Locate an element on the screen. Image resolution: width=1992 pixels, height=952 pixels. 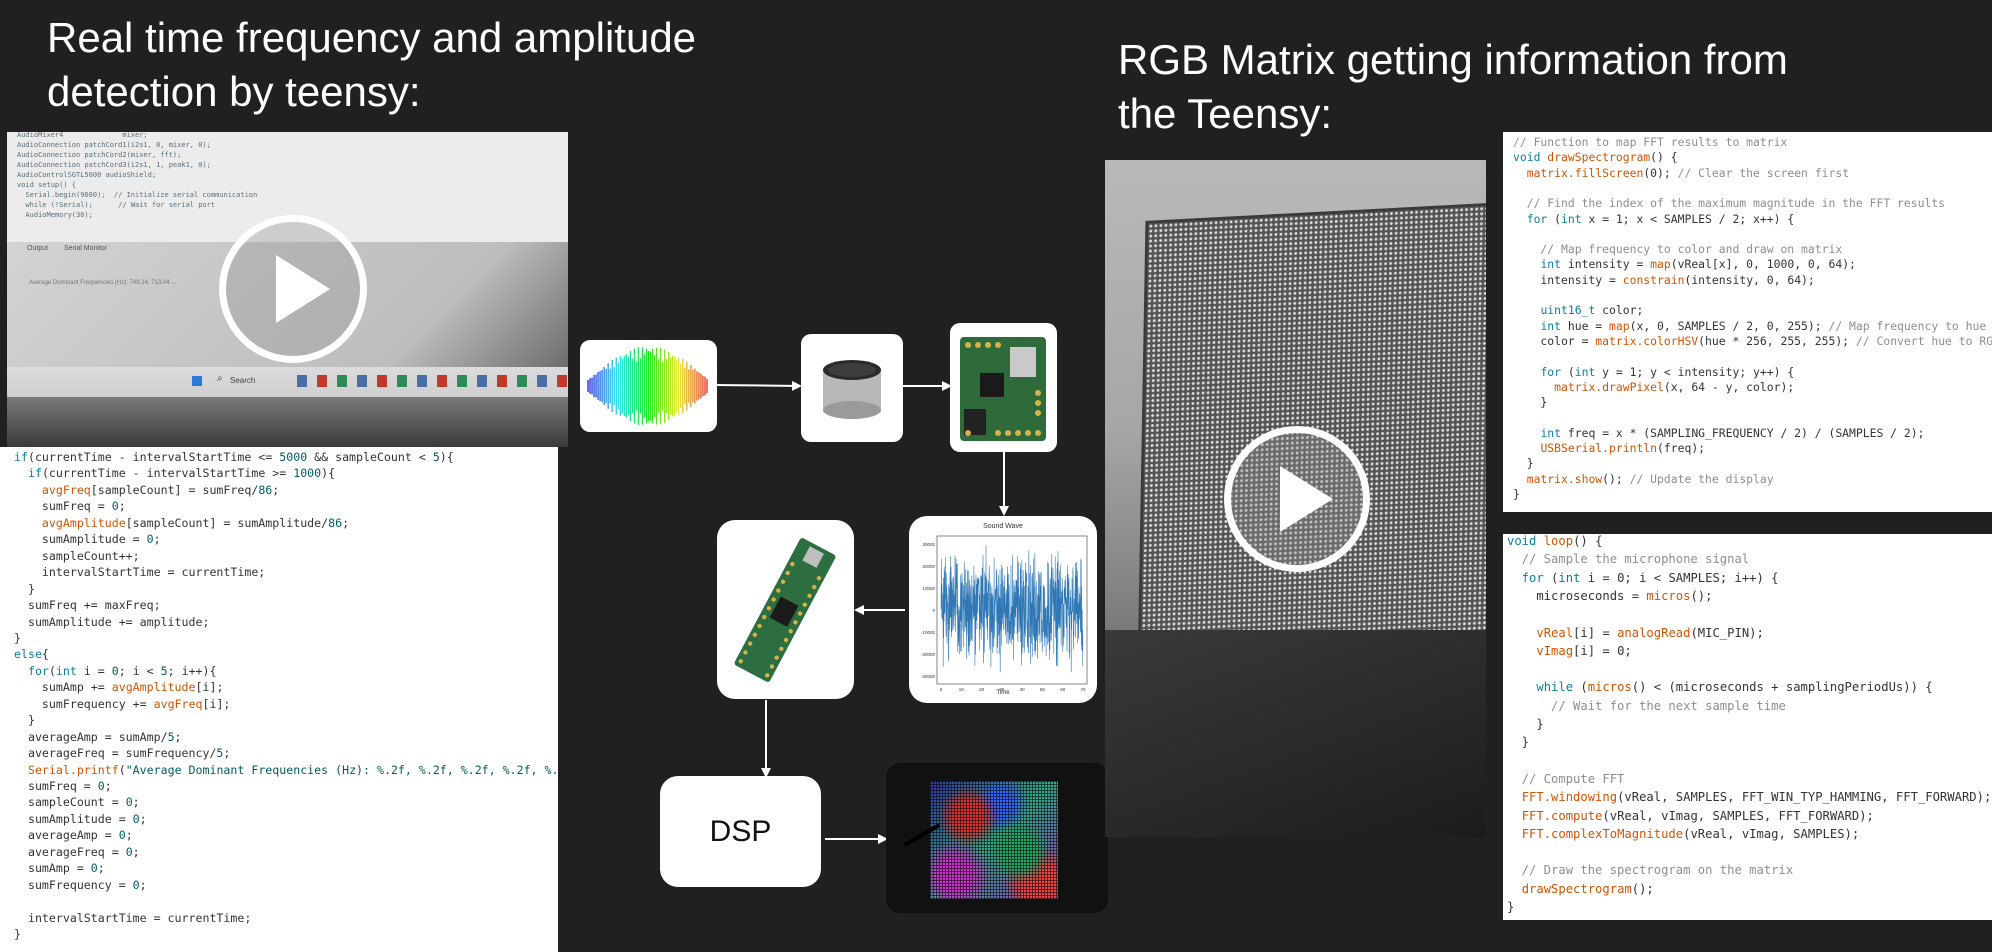
code-token: hue = is located at coordinates (1585, 325).